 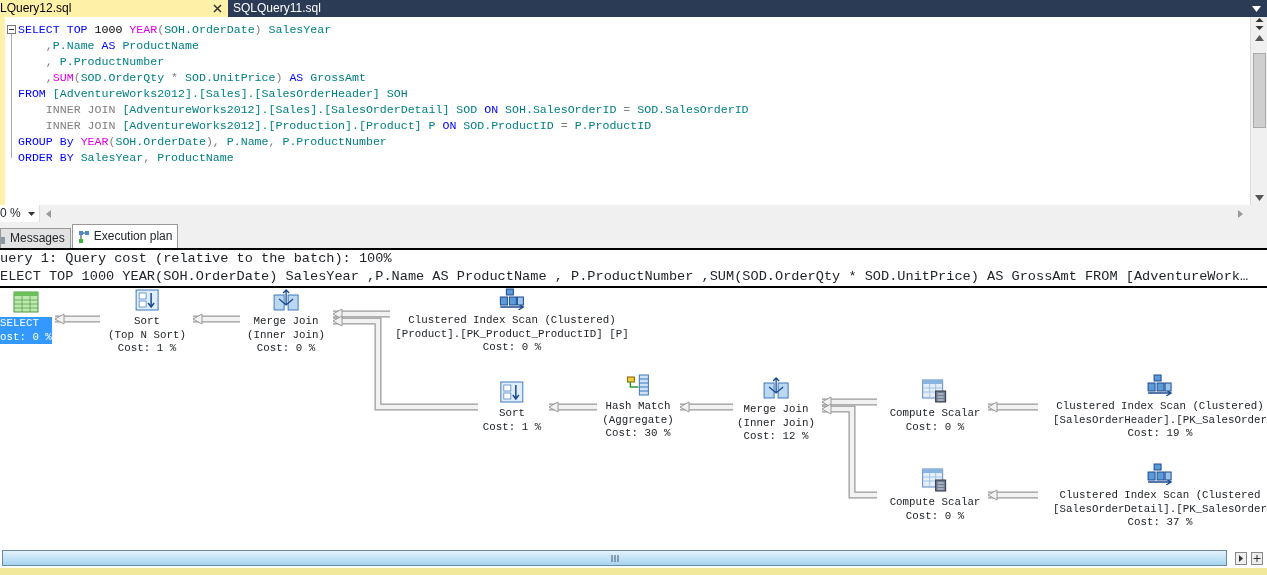 What do you see at coordinates (1259, 38) in the screenshot?
I see `up-arrow-icon` at bounding box center [1259, 38].